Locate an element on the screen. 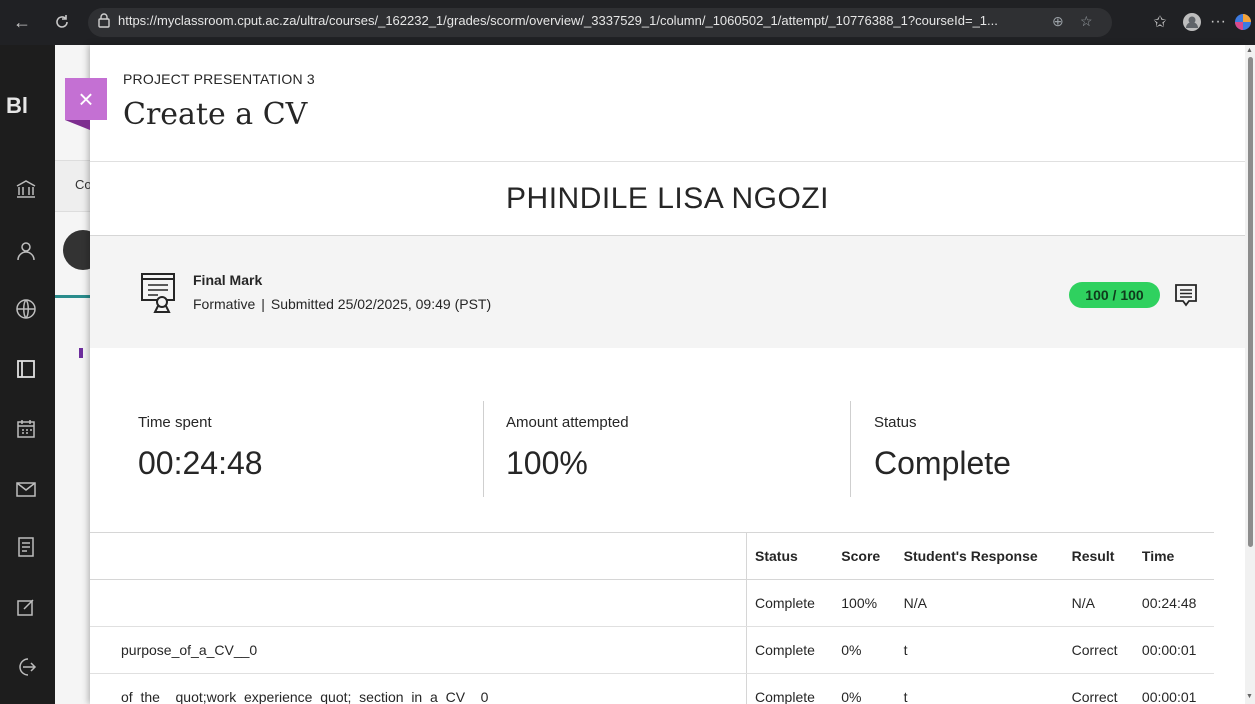 The width and height of the screenshot is (1255, 704). tools-icon is located at coordinates (26, 607).